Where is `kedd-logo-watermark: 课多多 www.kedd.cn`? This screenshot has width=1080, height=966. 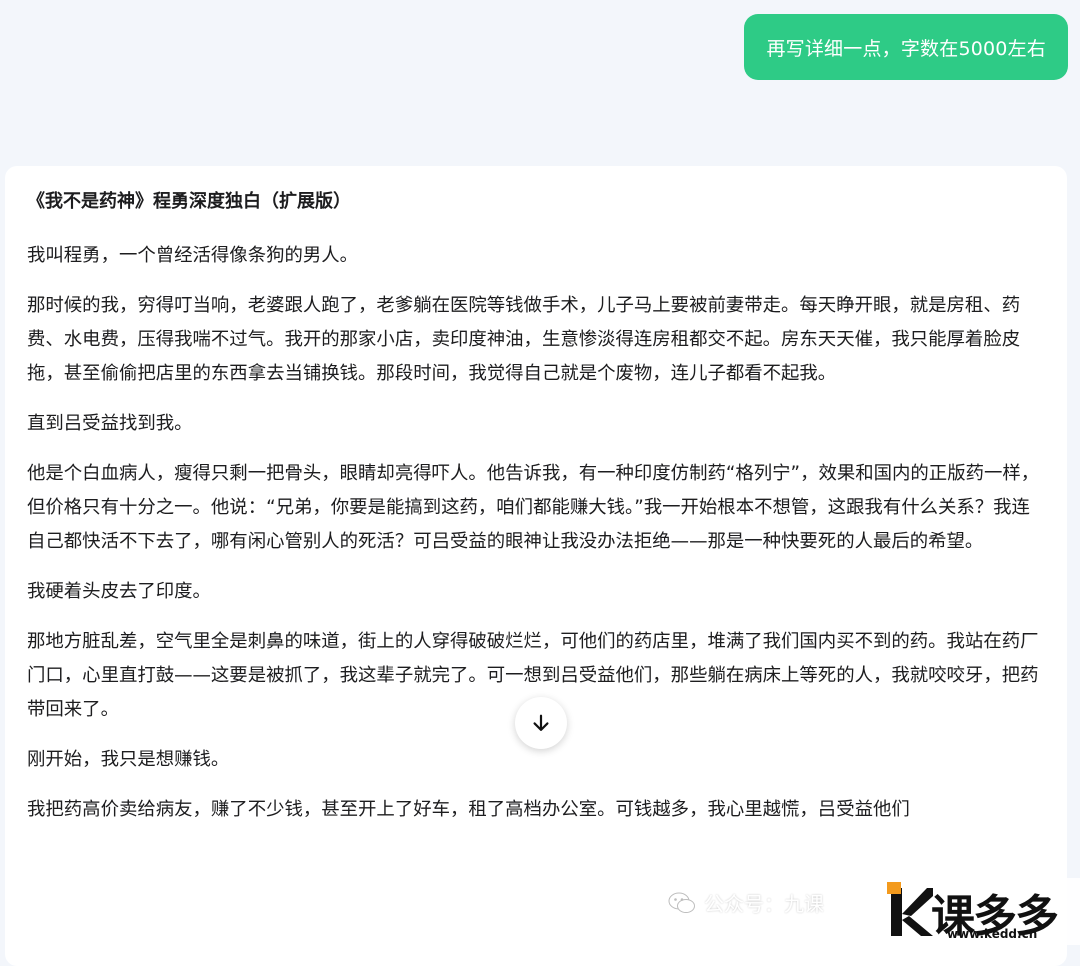 kedd-logo-watermark: 课多多 www.kedd.cn is located at coordinates (982, 911).